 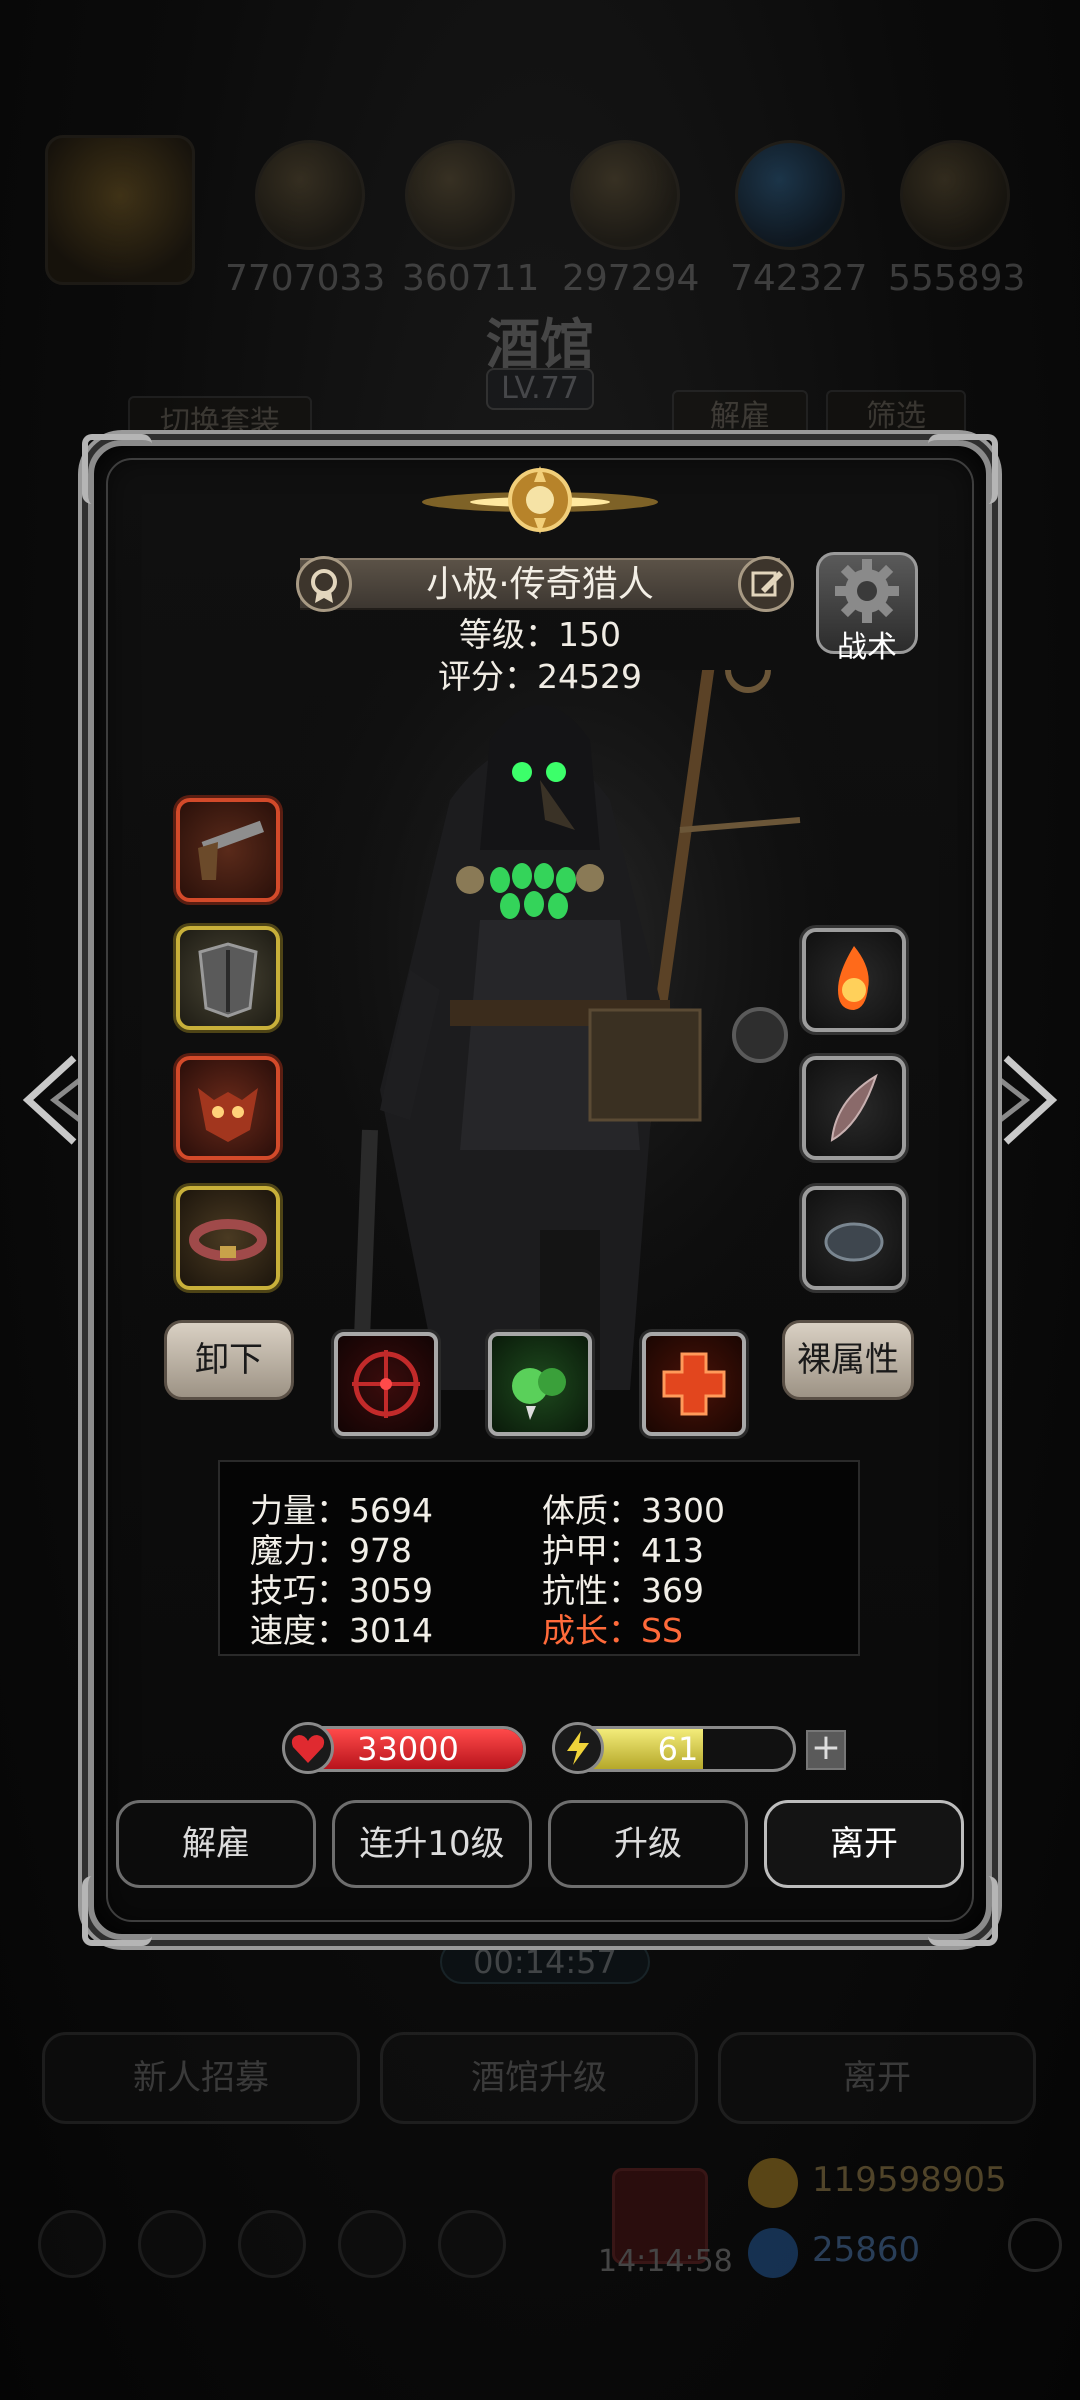 What do you see at coordinates (1035, 2245) in the screenshot?
I see `add-gem-icon` at bounding box center [1035, 2245].